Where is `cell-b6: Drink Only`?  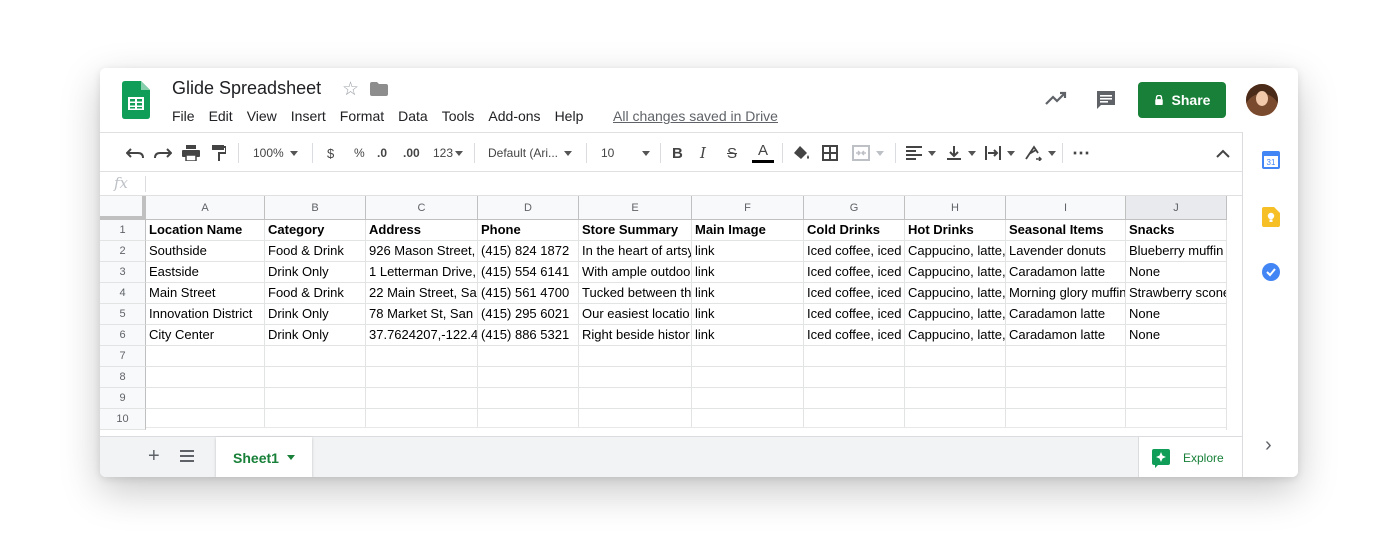
cell-b6: Drink Only is located at coordinates (315, 335).